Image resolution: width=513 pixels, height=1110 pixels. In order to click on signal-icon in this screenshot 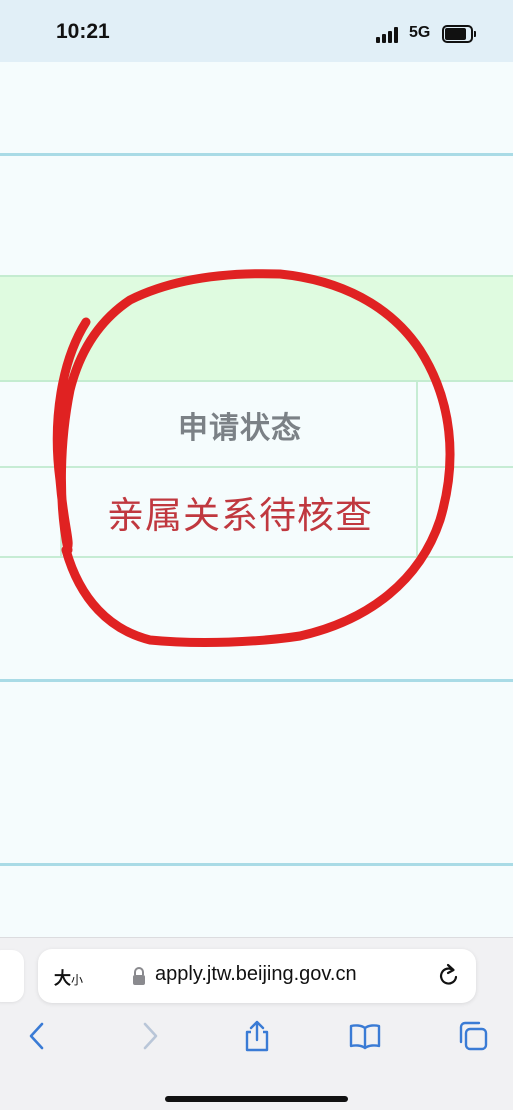, I will do `click(388, 35)`.